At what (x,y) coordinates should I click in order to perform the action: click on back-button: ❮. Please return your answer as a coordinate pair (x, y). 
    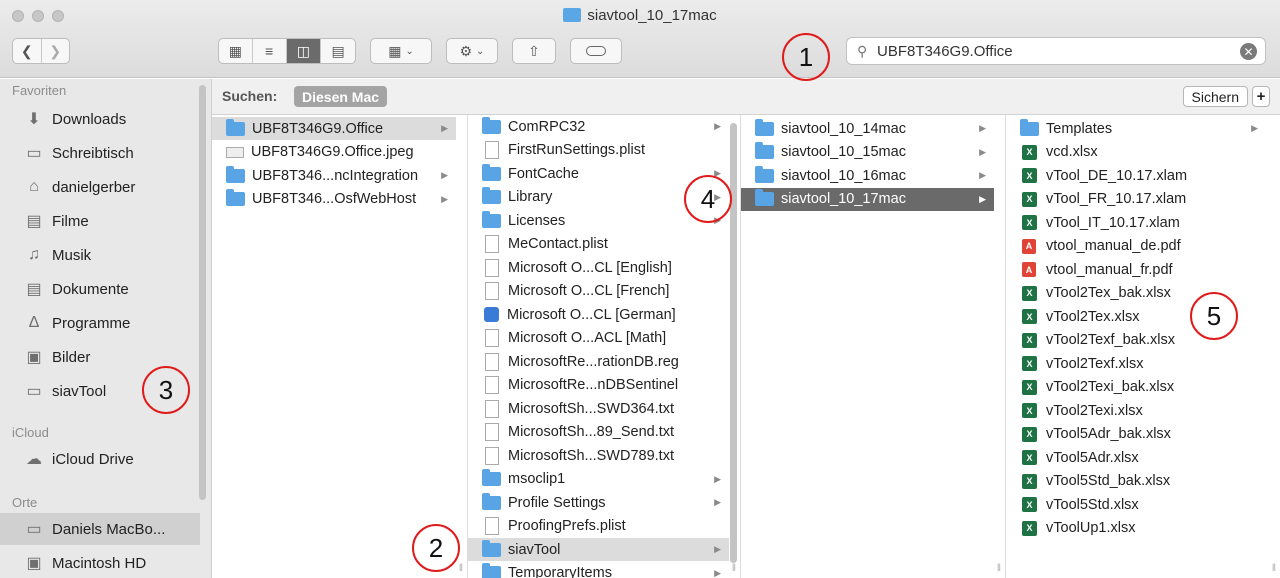
    Looking at the image, I should click on (27, 51).